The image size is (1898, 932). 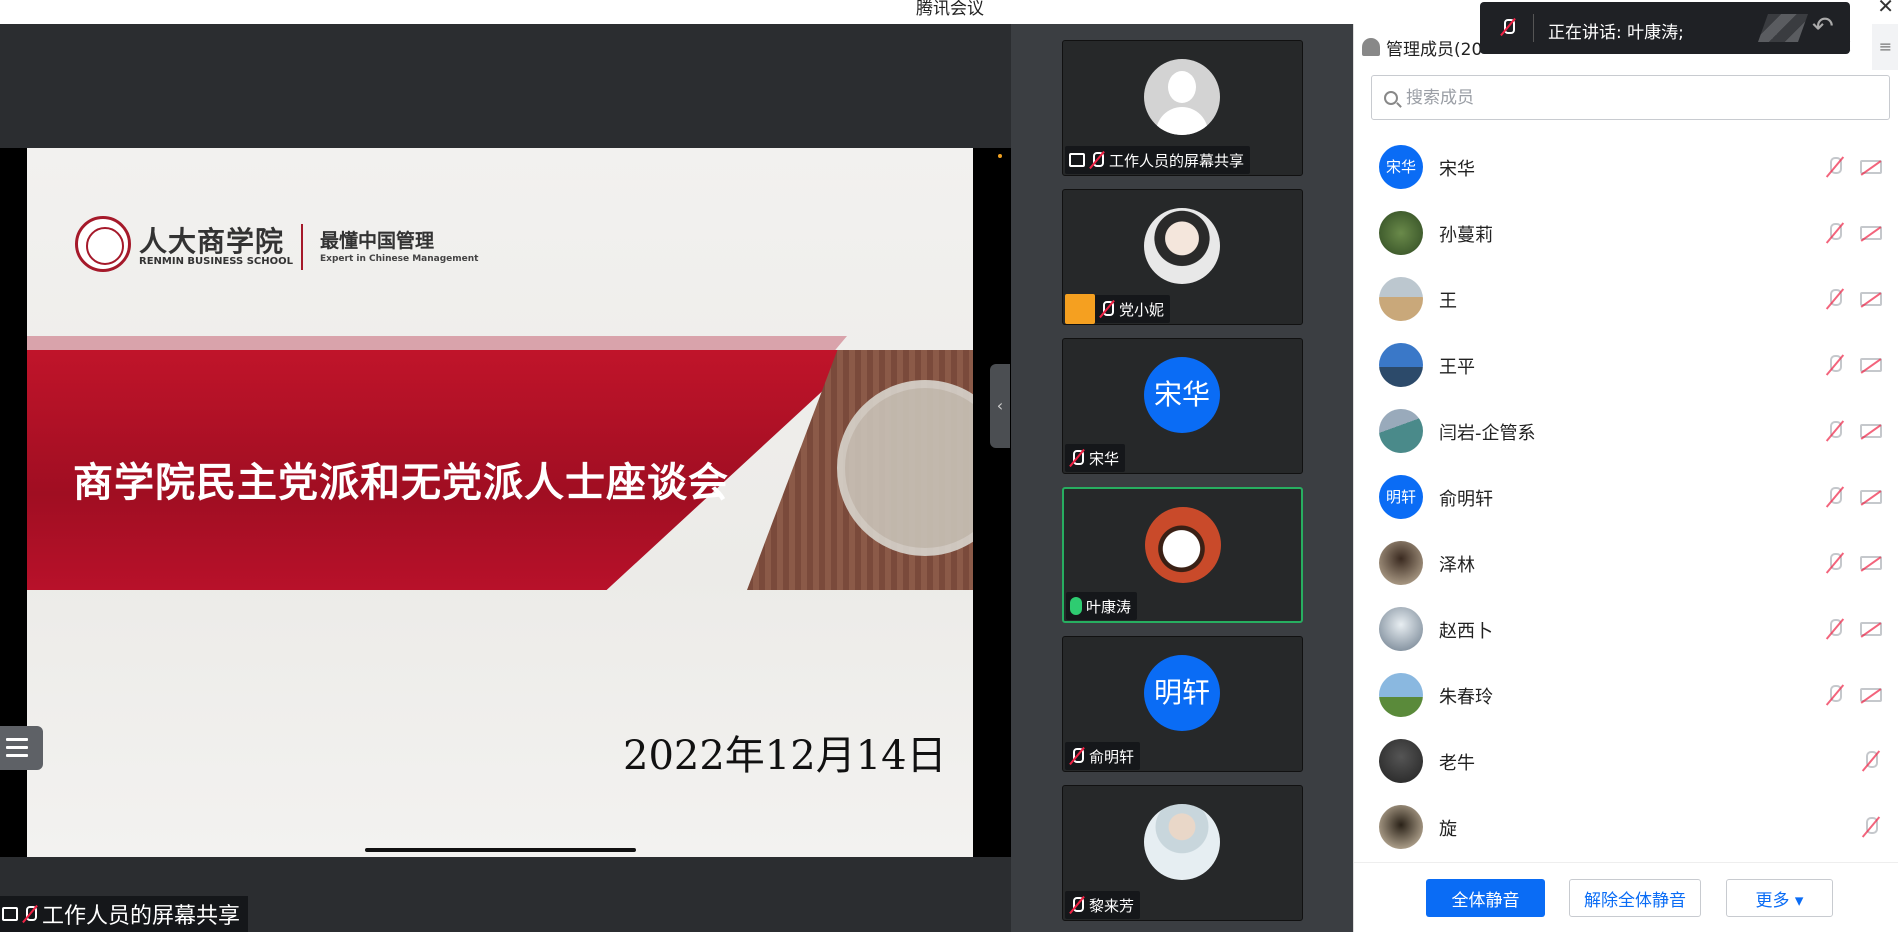 I want to click on mic-on-icon, so click(x=1076, y=606).